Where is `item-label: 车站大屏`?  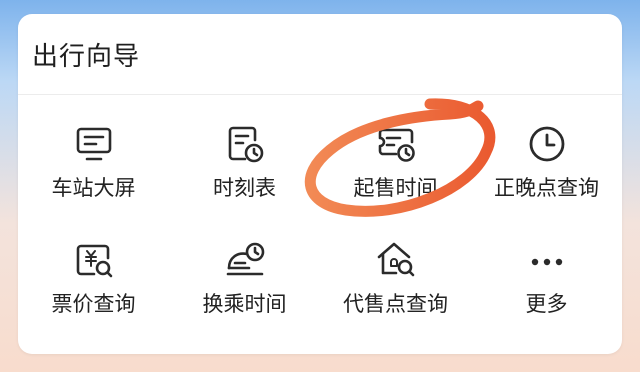
item-label: 车站大屏 is located at coordinates (93, 188).